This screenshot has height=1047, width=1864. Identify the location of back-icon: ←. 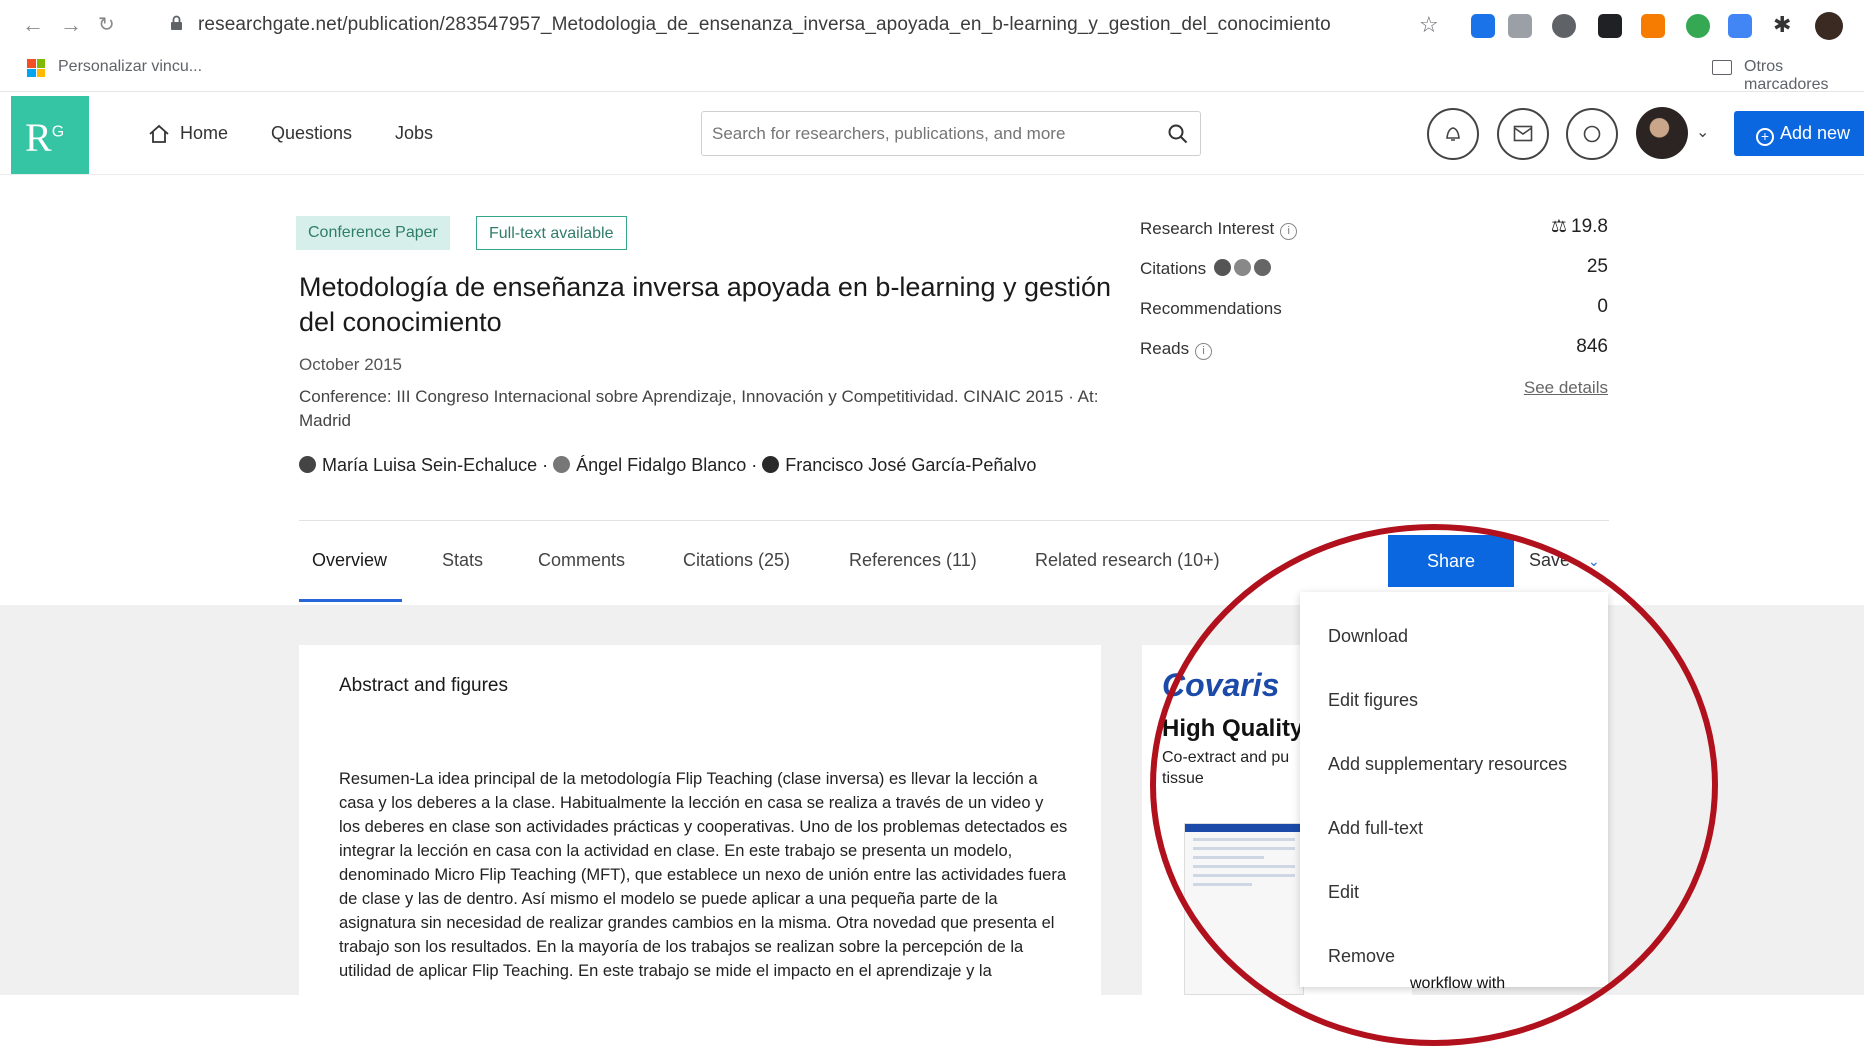
(33, 25).